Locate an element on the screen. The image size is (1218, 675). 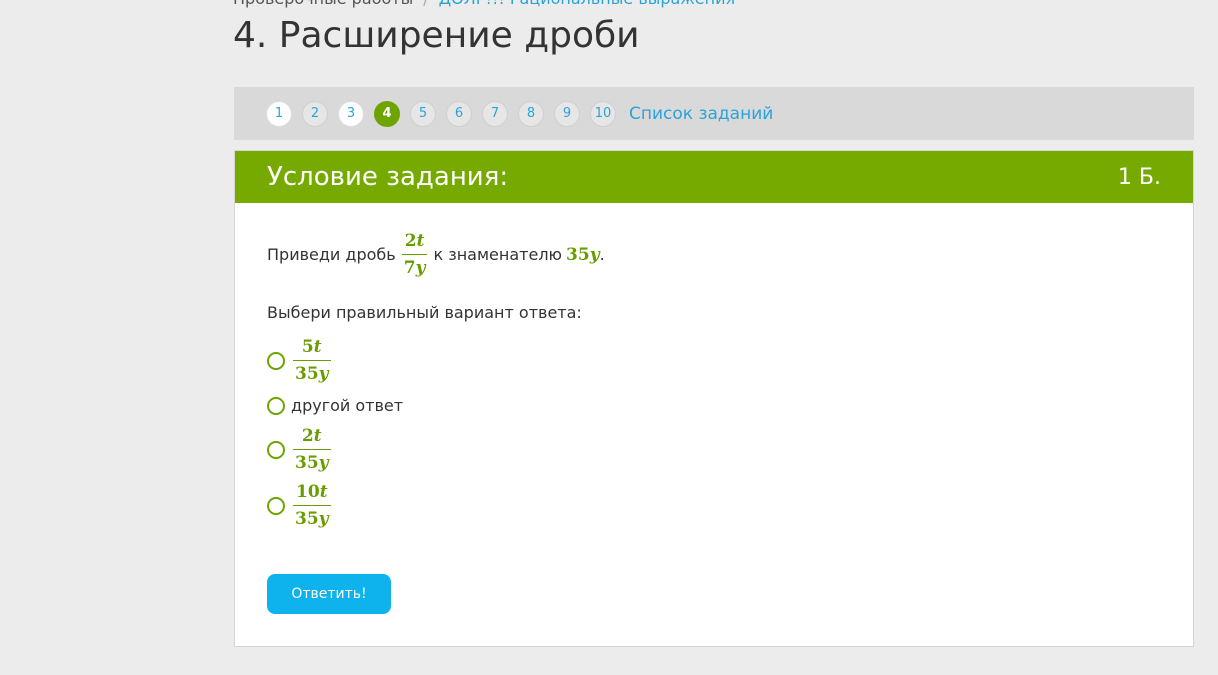
task-pager: 1 2 3 4 5 6 7 8 9 10 Список заданий is located at coordinates (714, 113).